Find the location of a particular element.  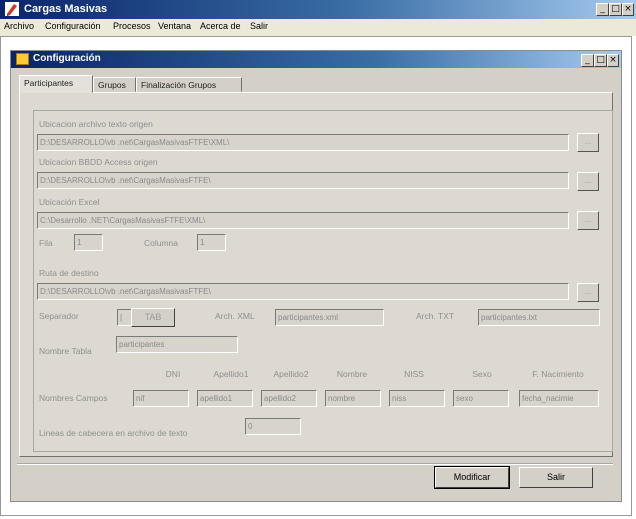

child-minimize-button: _ is located at coordinates (587, 60).